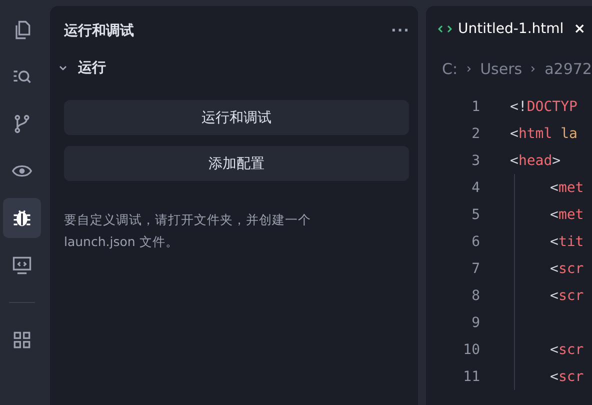  Describe the element at coordinates (236, 117) in the screenshot. I see `action-button: 运行和调试` at that location.